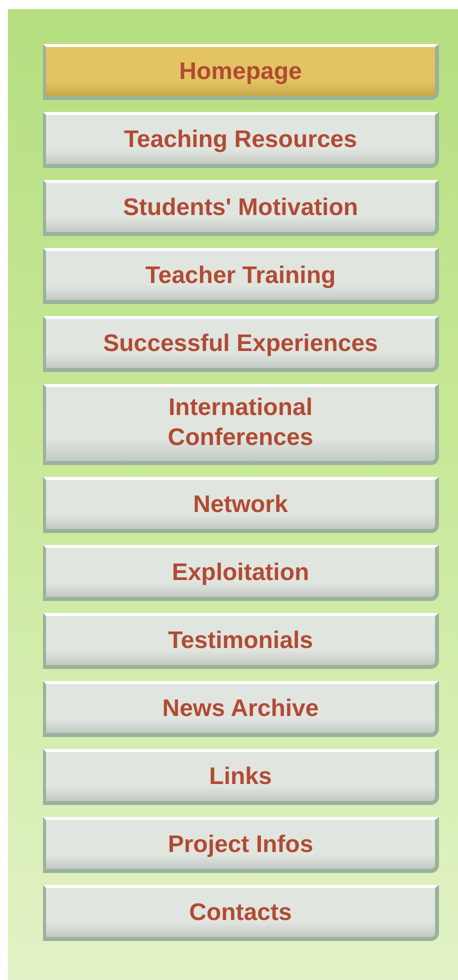 This screenshot has height=980, width=458. I want to click on menu-item: Links, so click(241, 777).